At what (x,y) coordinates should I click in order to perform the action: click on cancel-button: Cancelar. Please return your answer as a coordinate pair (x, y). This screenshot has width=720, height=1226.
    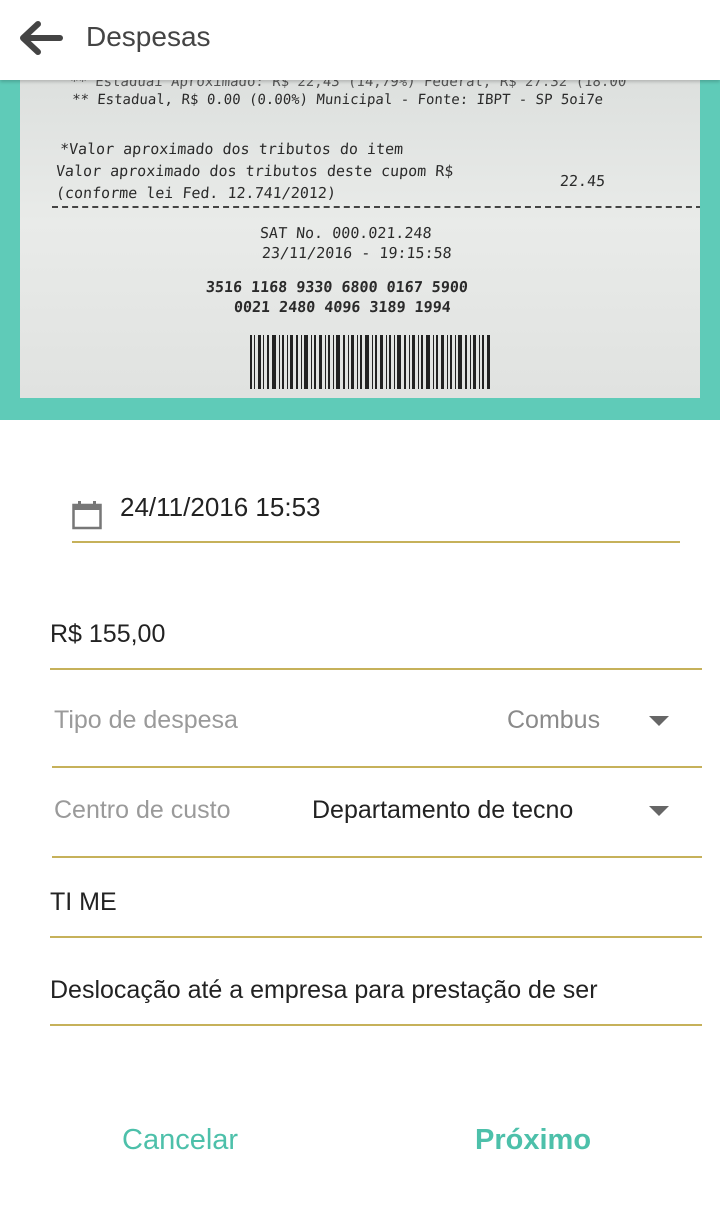
    Looking at the image, I should click on (180, 1140).